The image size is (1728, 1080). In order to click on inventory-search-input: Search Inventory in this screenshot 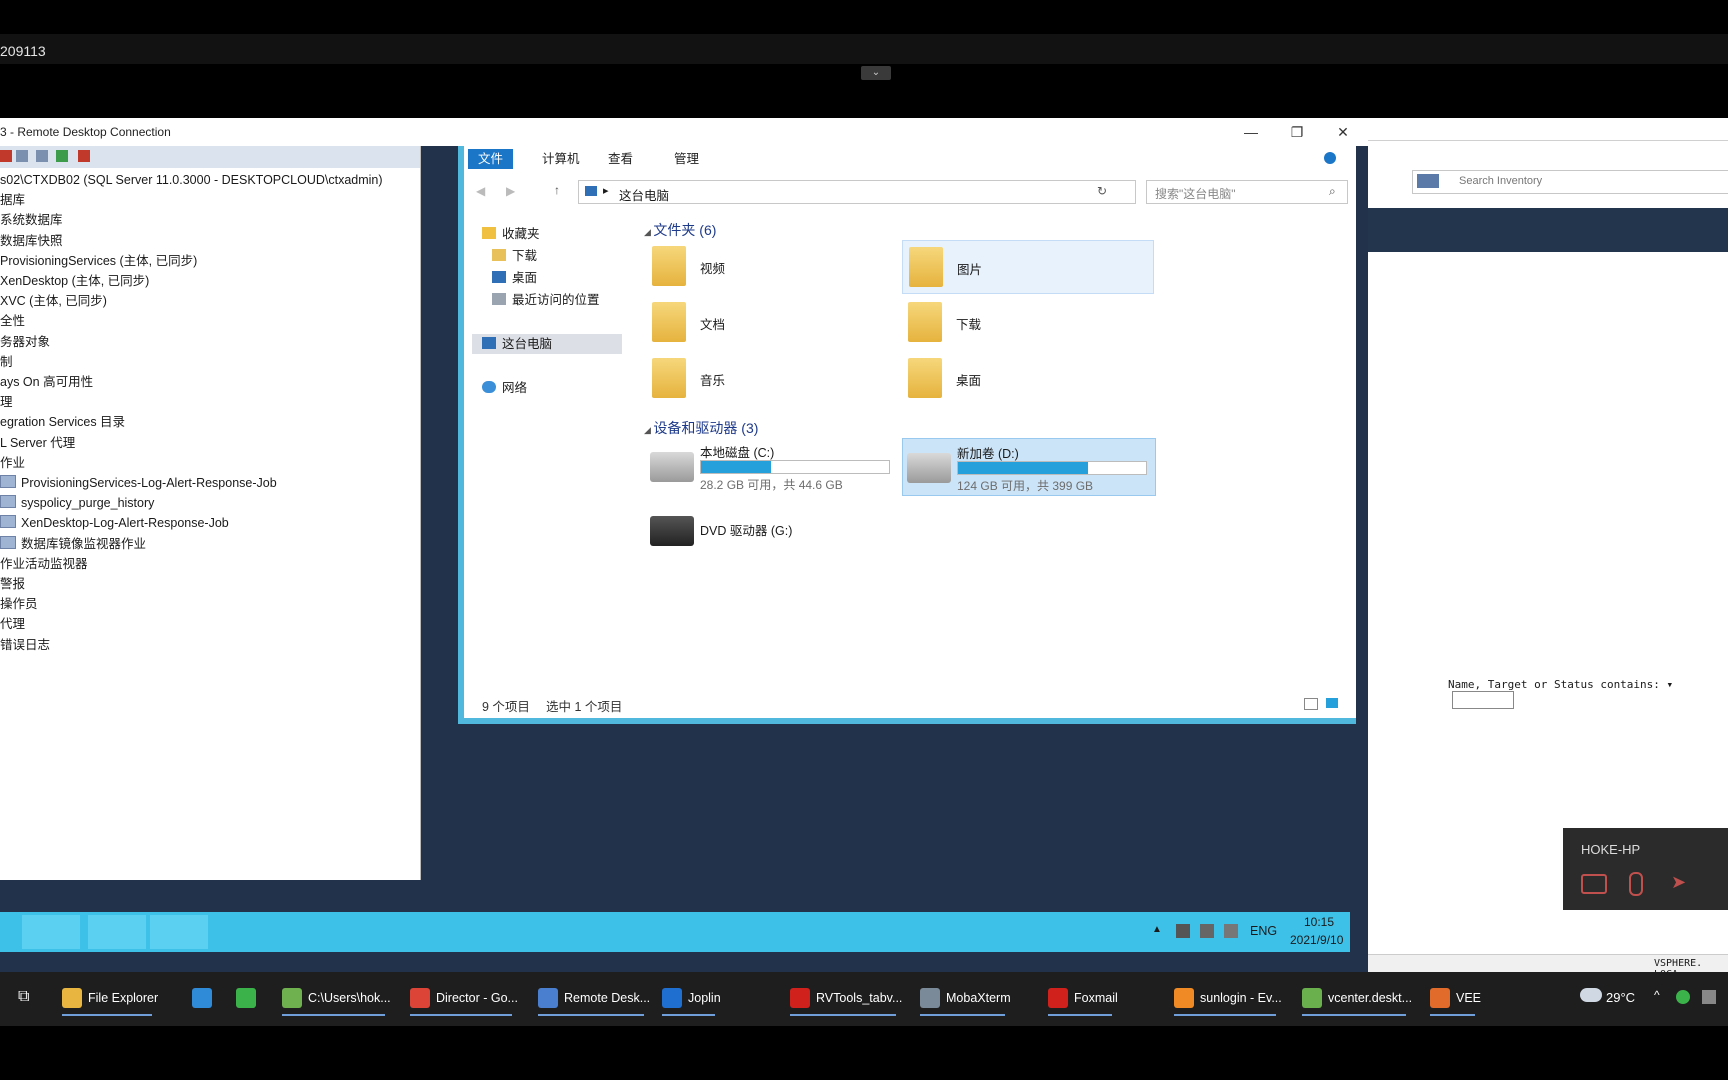, I will do `click(1570, 182)`.